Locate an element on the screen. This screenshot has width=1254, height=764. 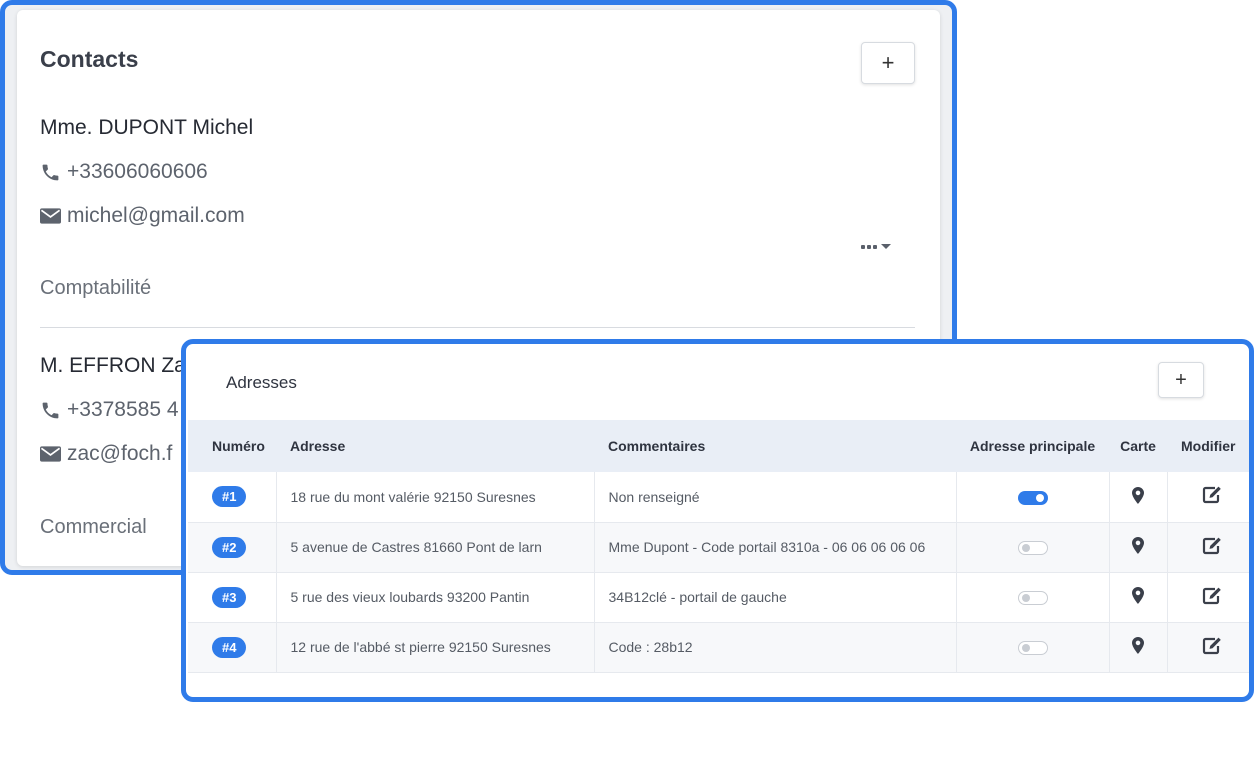
number-badge: #2 is located at coordinates (229, 547).